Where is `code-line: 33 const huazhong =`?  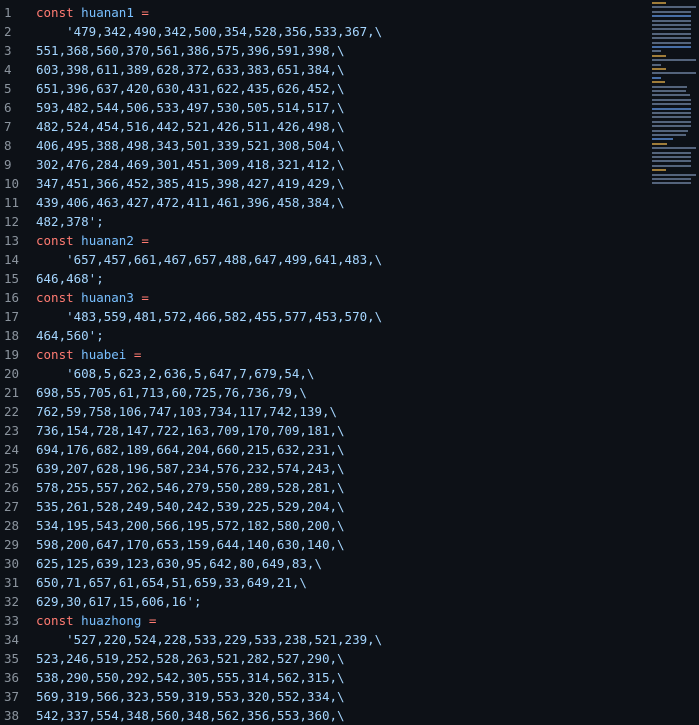 code-line: 33 const huazhong = is located at coordinates (320, 620).